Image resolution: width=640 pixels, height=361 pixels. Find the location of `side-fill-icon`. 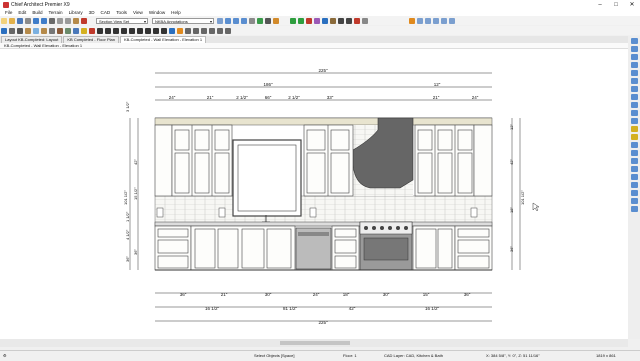

side-fill-icon is located at coordinates (634, 57).